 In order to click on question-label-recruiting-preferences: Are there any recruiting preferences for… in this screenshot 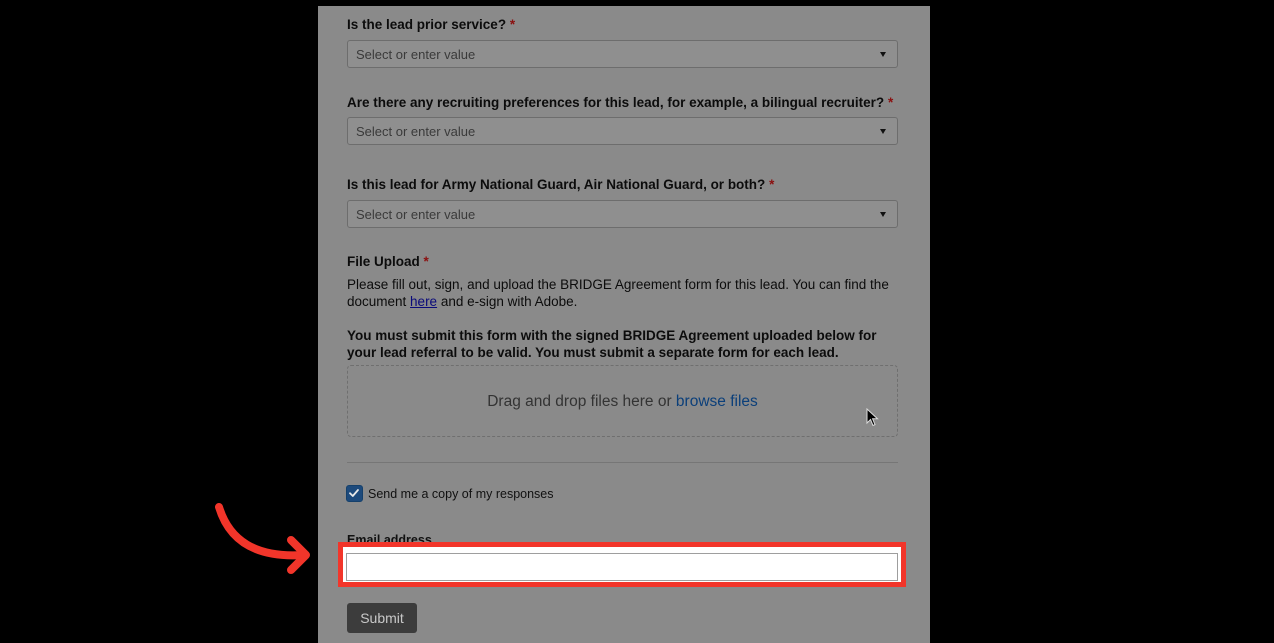, I will do `click(620, 102)`.